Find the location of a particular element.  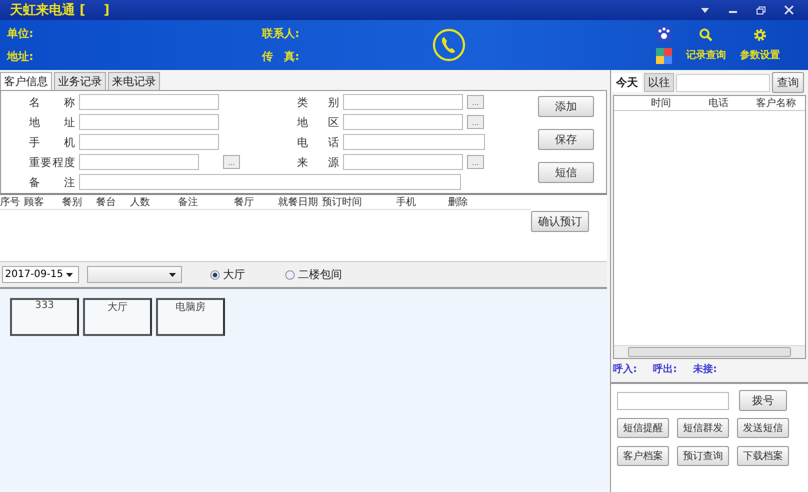

column-header: 人数 is located at coordinates (140, 202).